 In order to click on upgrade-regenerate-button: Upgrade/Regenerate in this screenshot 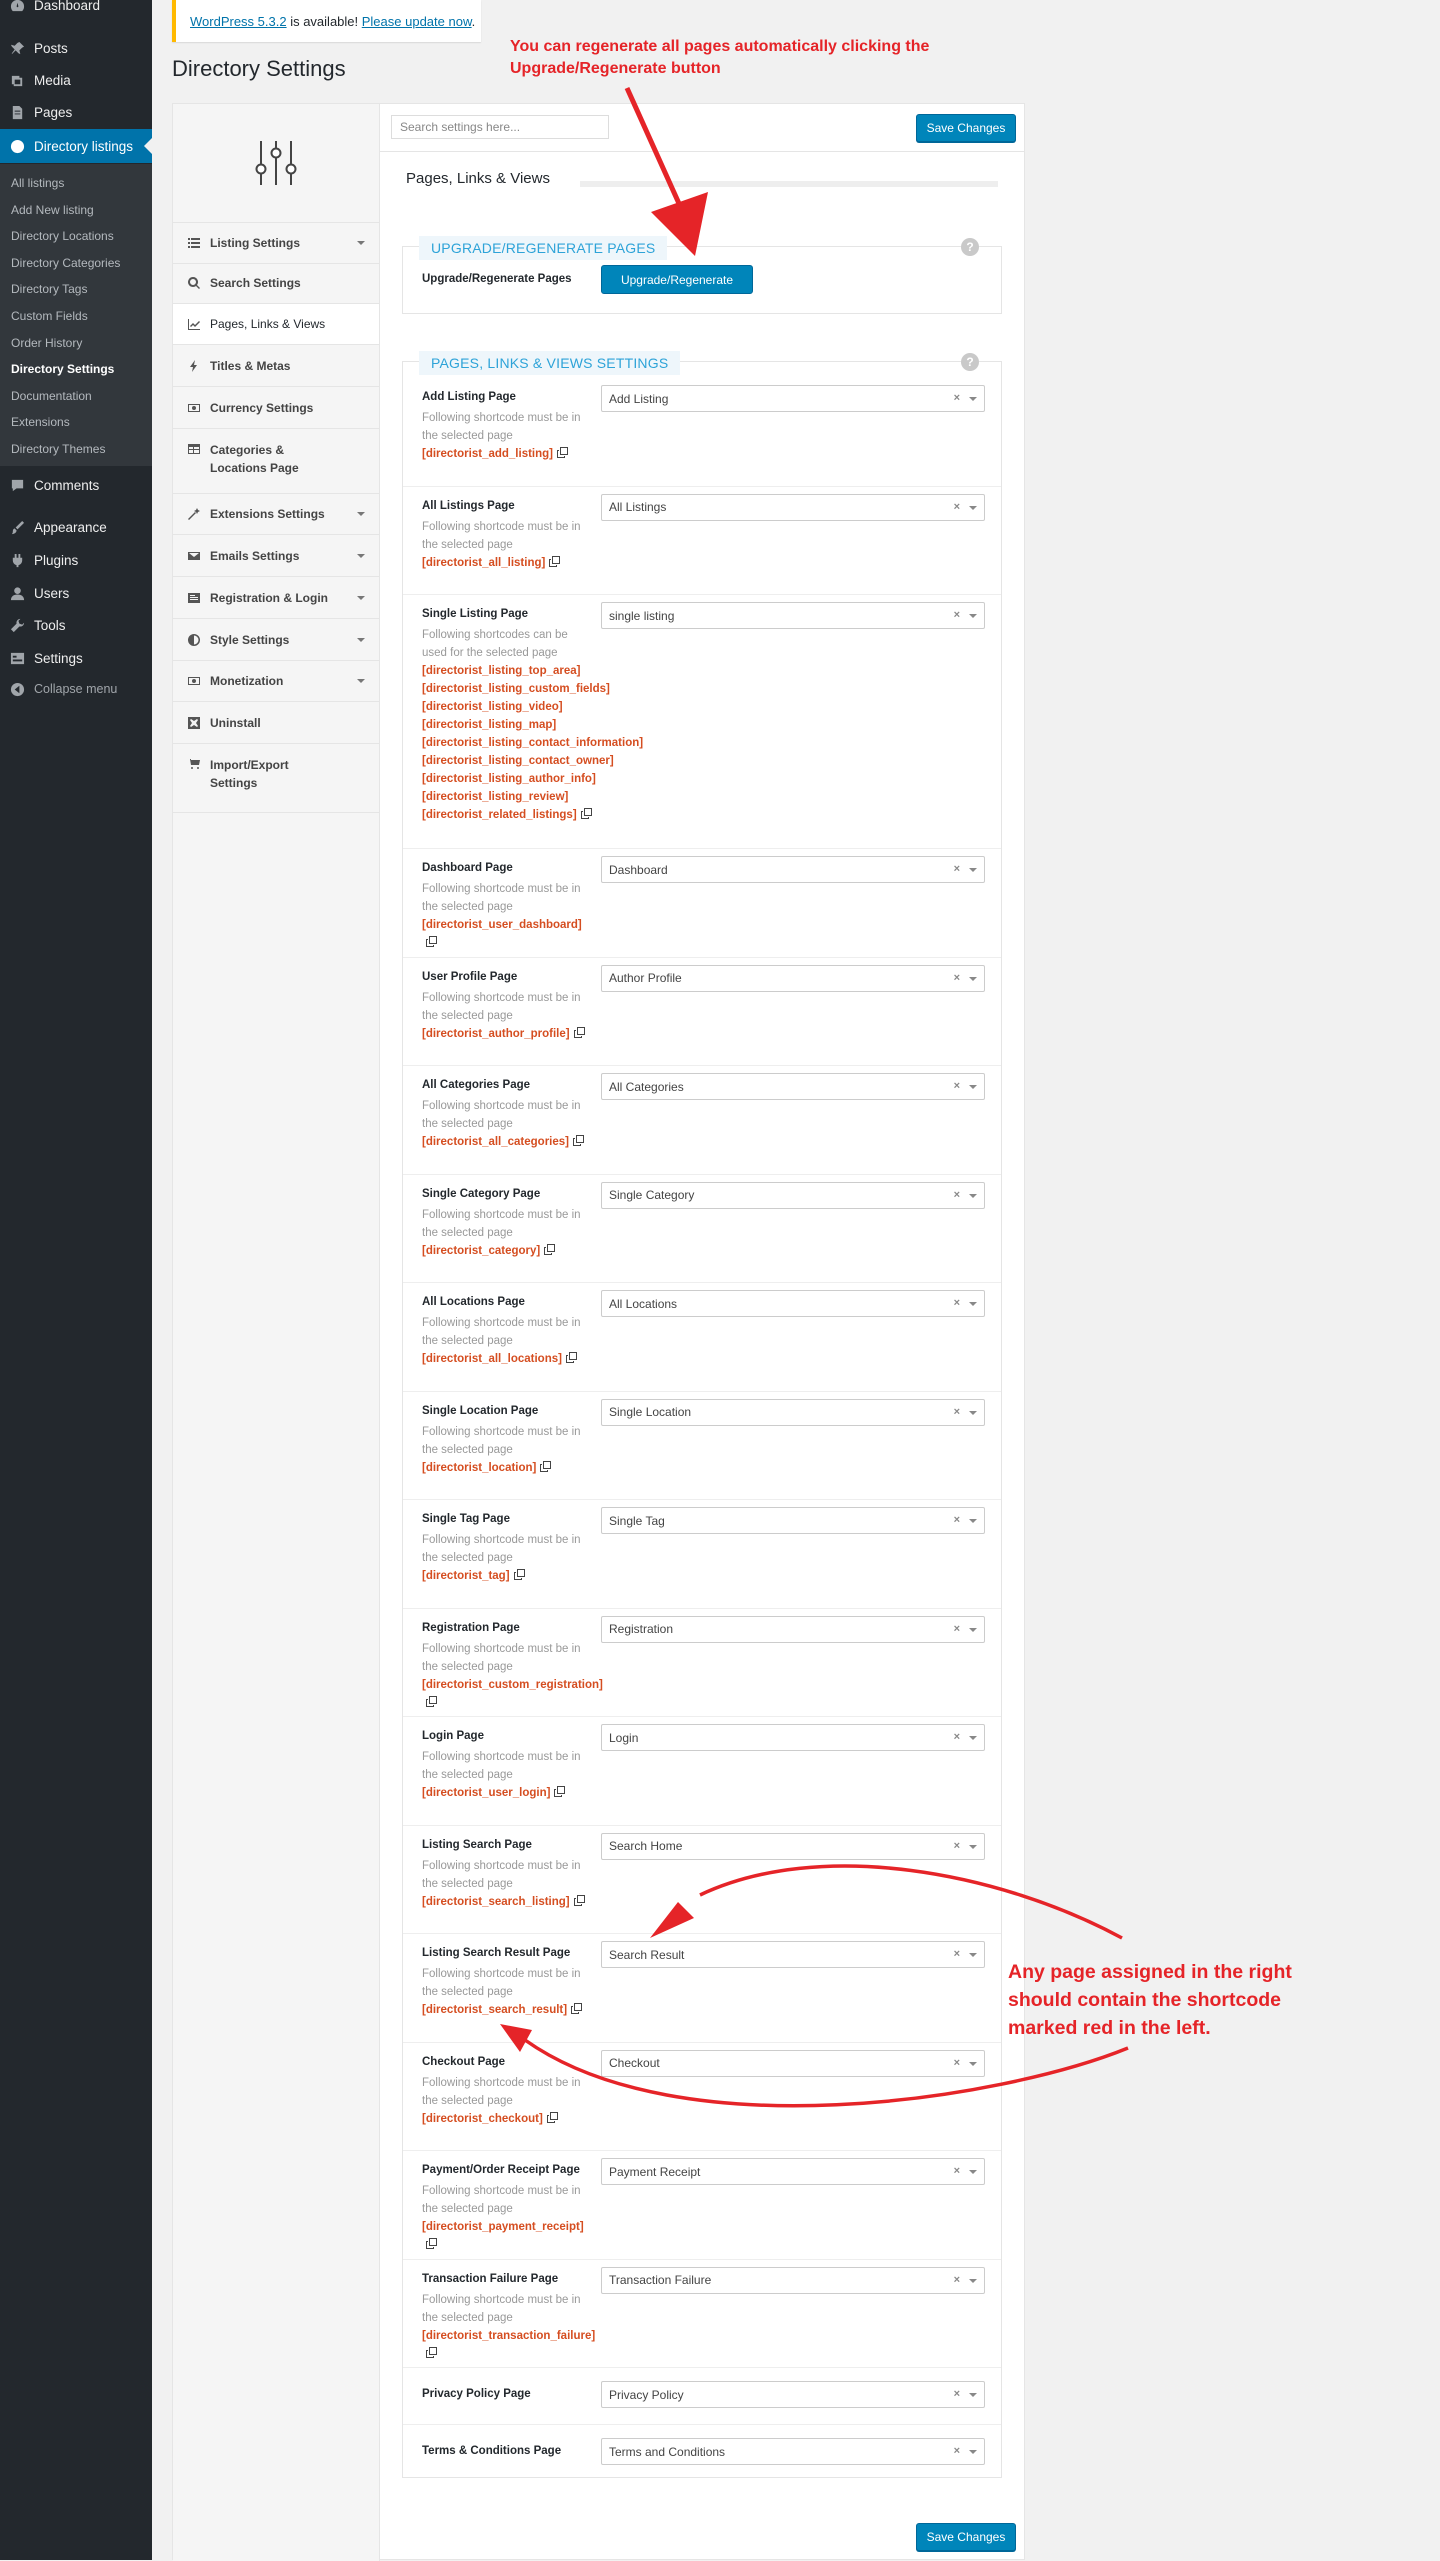, I will do `click(677, 279)`.